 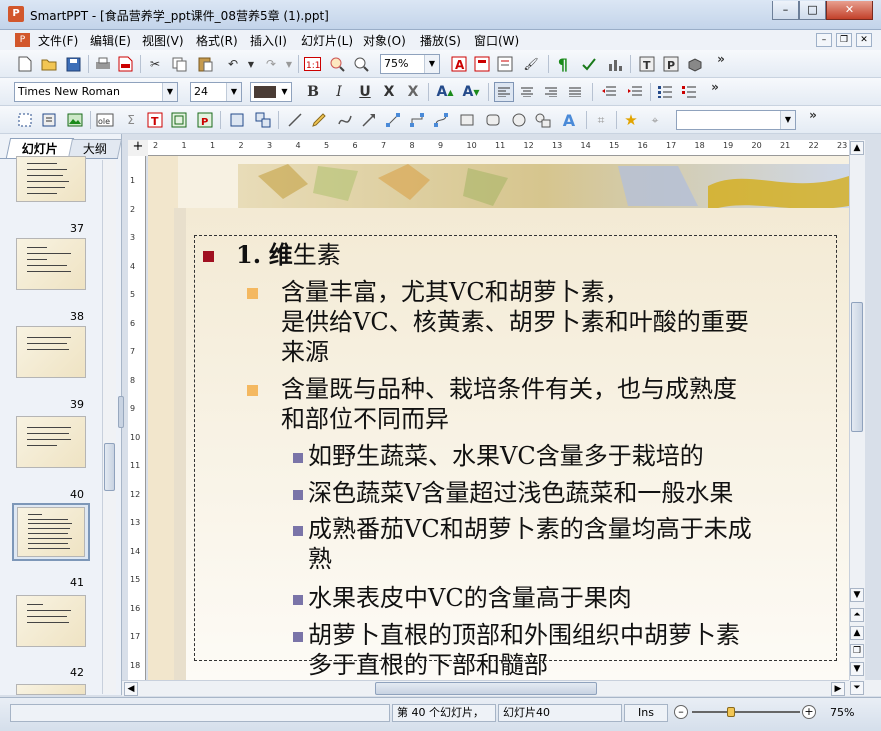 I want to click on selected-slide-frame, so click(x=51, y=532).